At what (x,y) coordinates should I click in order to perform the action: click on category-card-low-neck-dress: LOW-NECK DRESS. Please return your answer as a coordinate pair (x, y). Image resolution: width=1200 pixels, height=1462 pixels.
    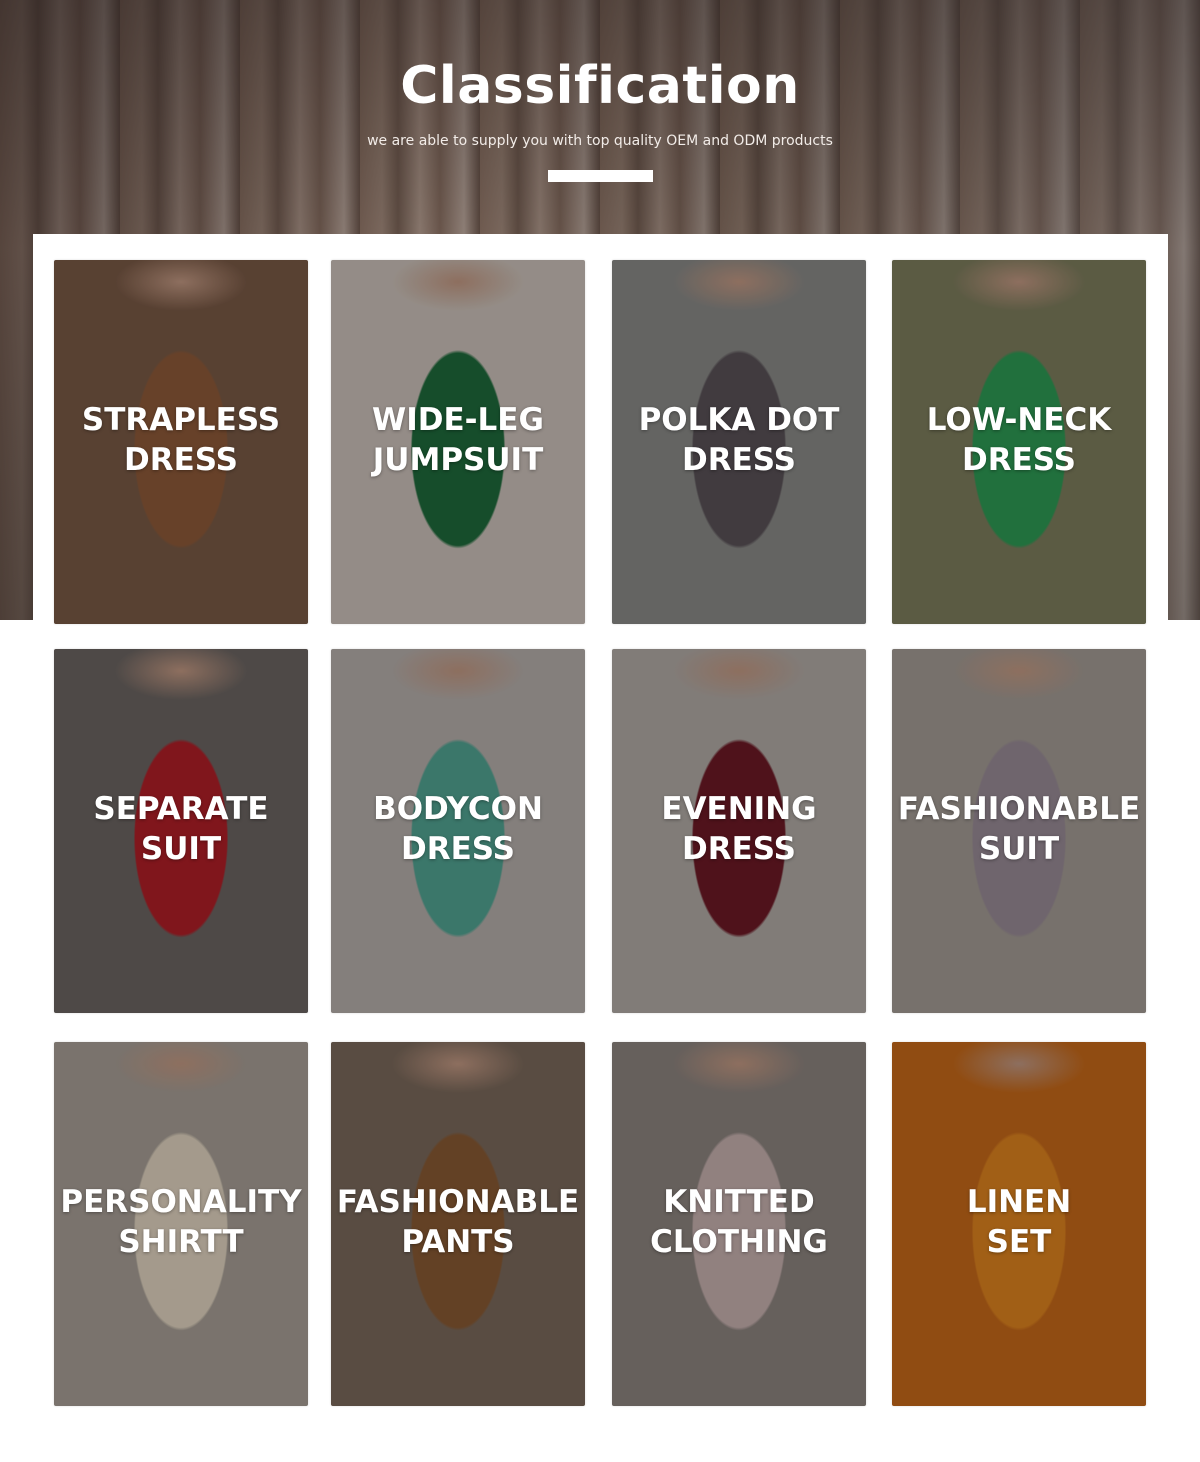
    Looking at the image, I should click on (1019, 442).